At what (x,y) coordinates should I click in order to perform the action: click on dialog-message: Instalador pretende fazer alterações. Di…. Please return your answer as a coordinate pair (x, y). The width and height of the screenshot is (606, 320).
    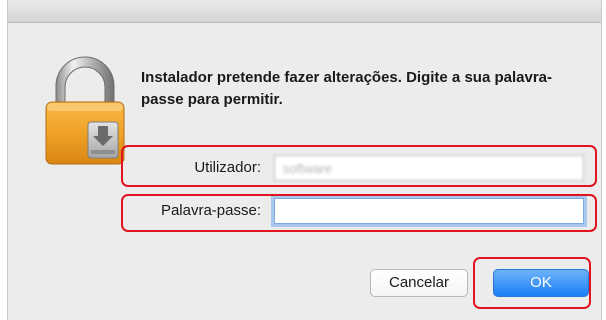
    Looking at the image, I should click on (346, 88).